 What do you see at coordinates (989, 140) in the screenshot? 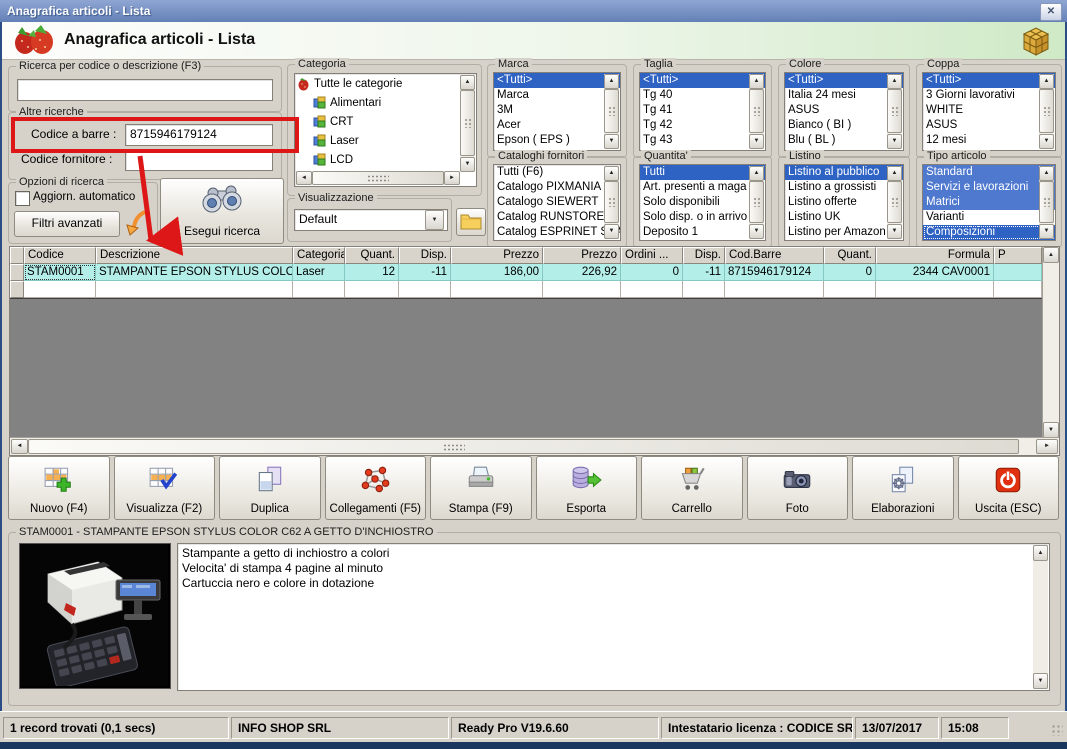
I see `list-item: 12 mesi` at bounding box center [989, 140].